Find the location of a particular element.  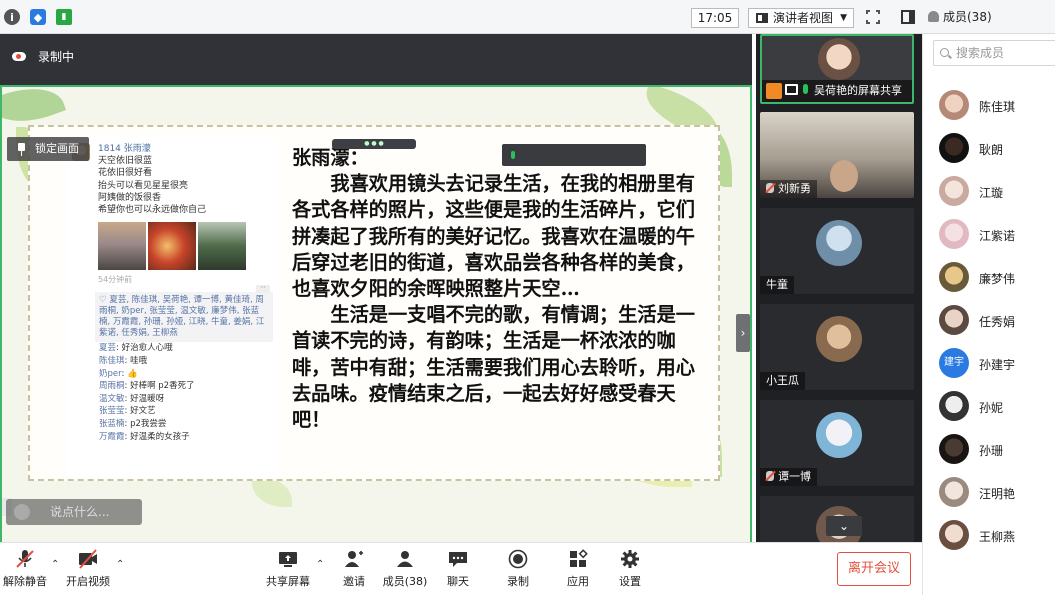

video-tile: 吴荷艳的屏幕共享 is located at coordinates (837, 69).